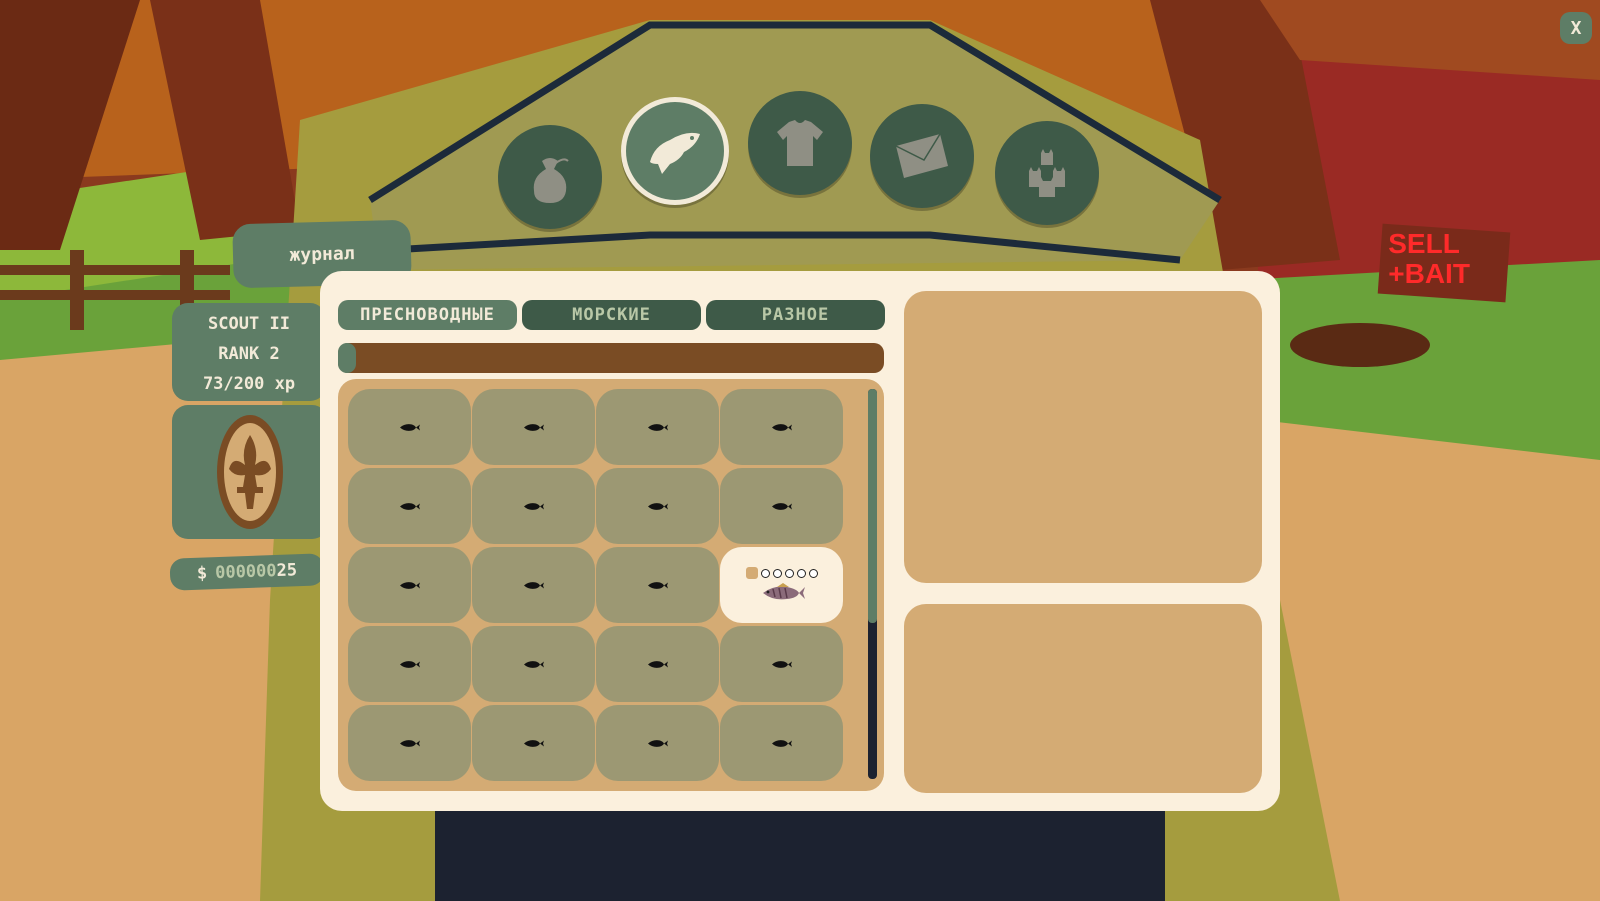  I want to click on fish-detail-panel, so click(1083, 437).